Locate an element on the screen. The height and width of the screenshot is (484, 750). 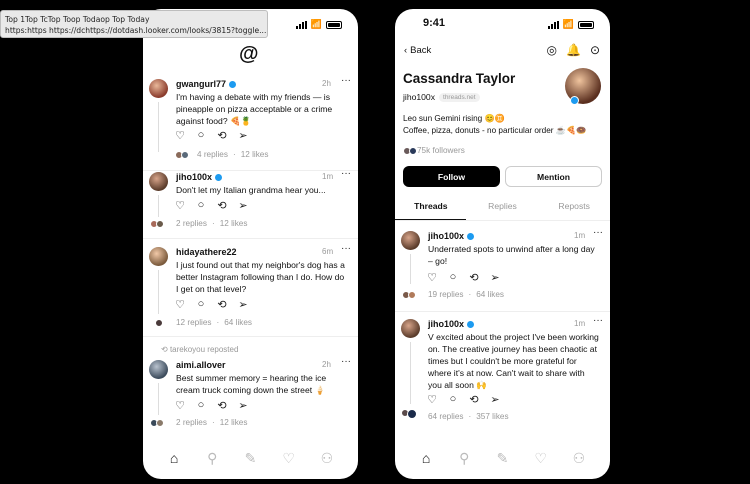
username-text: aimi.allover is located at coordinates (201, 365).